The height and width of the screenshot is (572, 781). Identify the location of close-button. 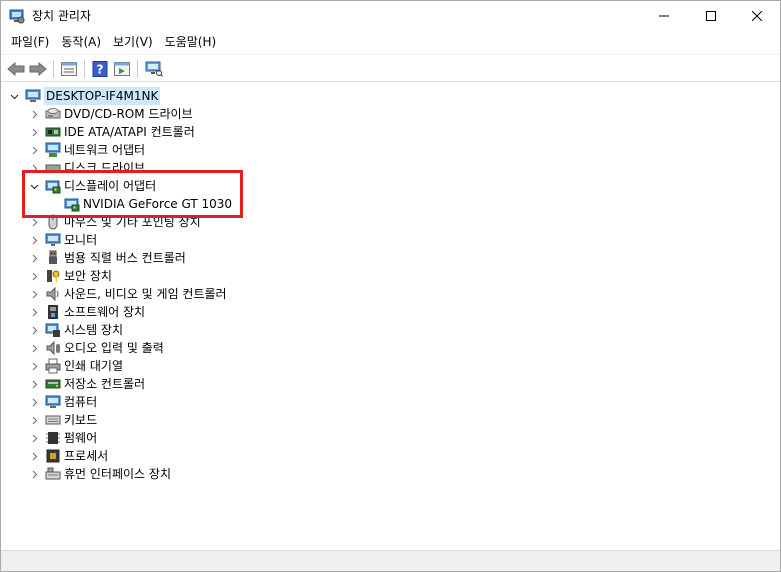
(757, 16).